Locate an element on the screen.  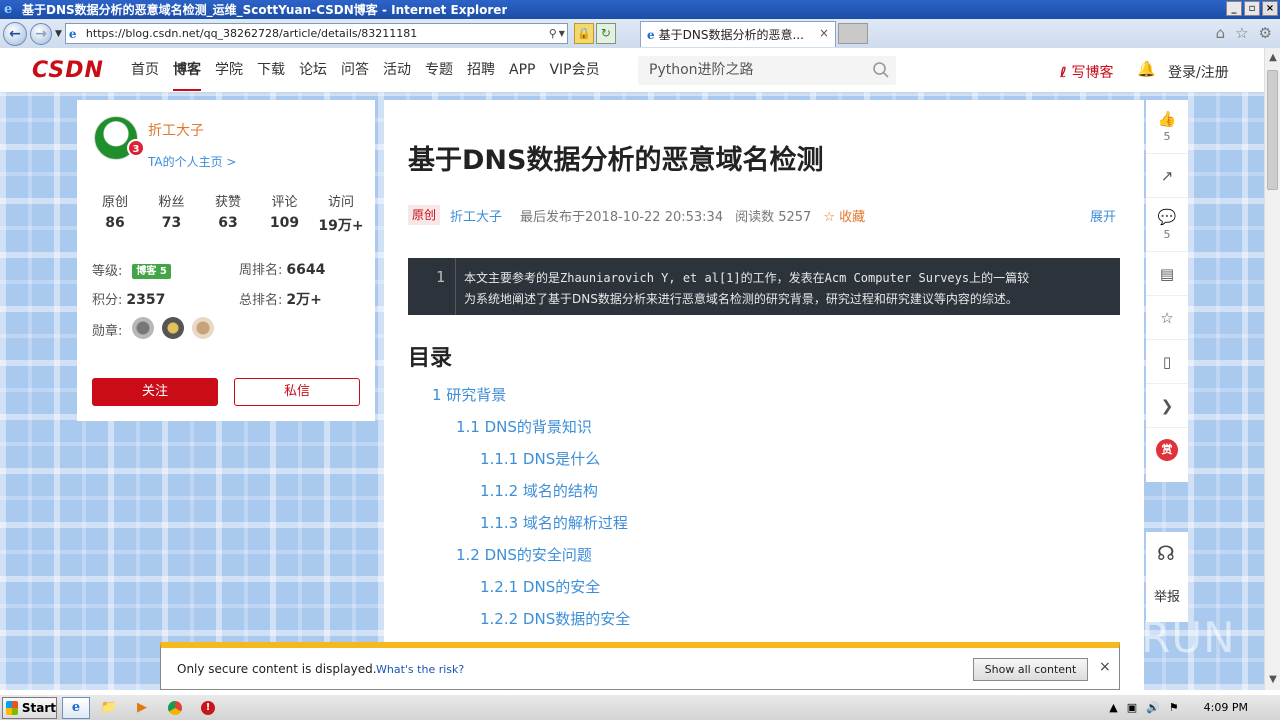
taskbar-chrome-icon is located at coordinates (175, 708).